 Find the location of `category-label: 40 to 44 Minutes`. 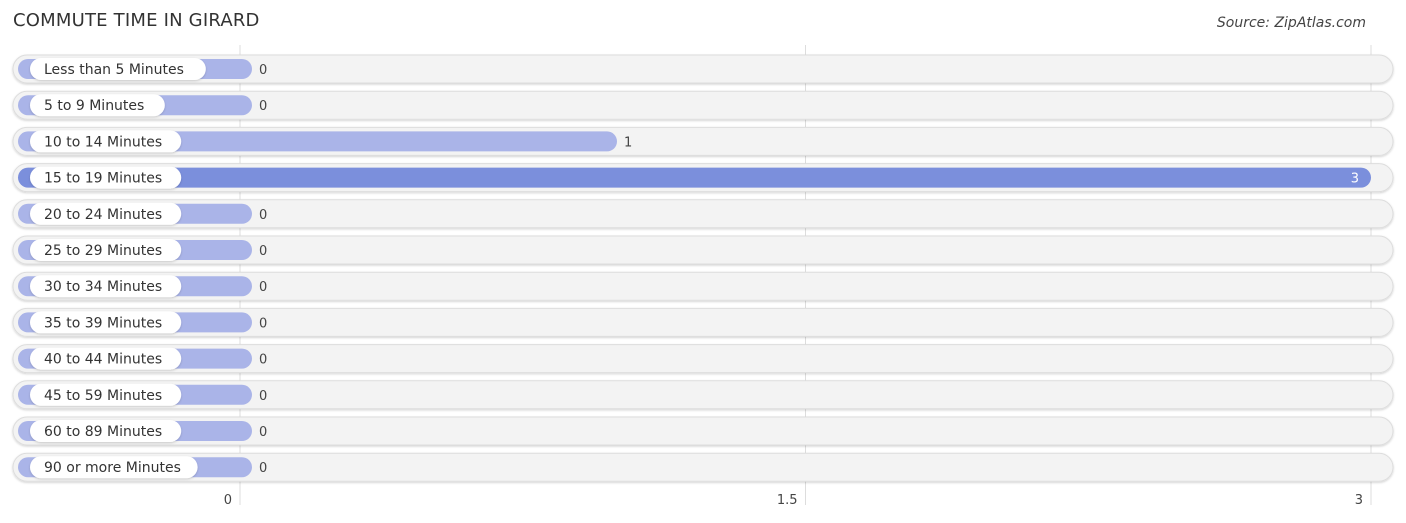

category-label: 40 to 44 Minutes is located at coordinates (103, 360).